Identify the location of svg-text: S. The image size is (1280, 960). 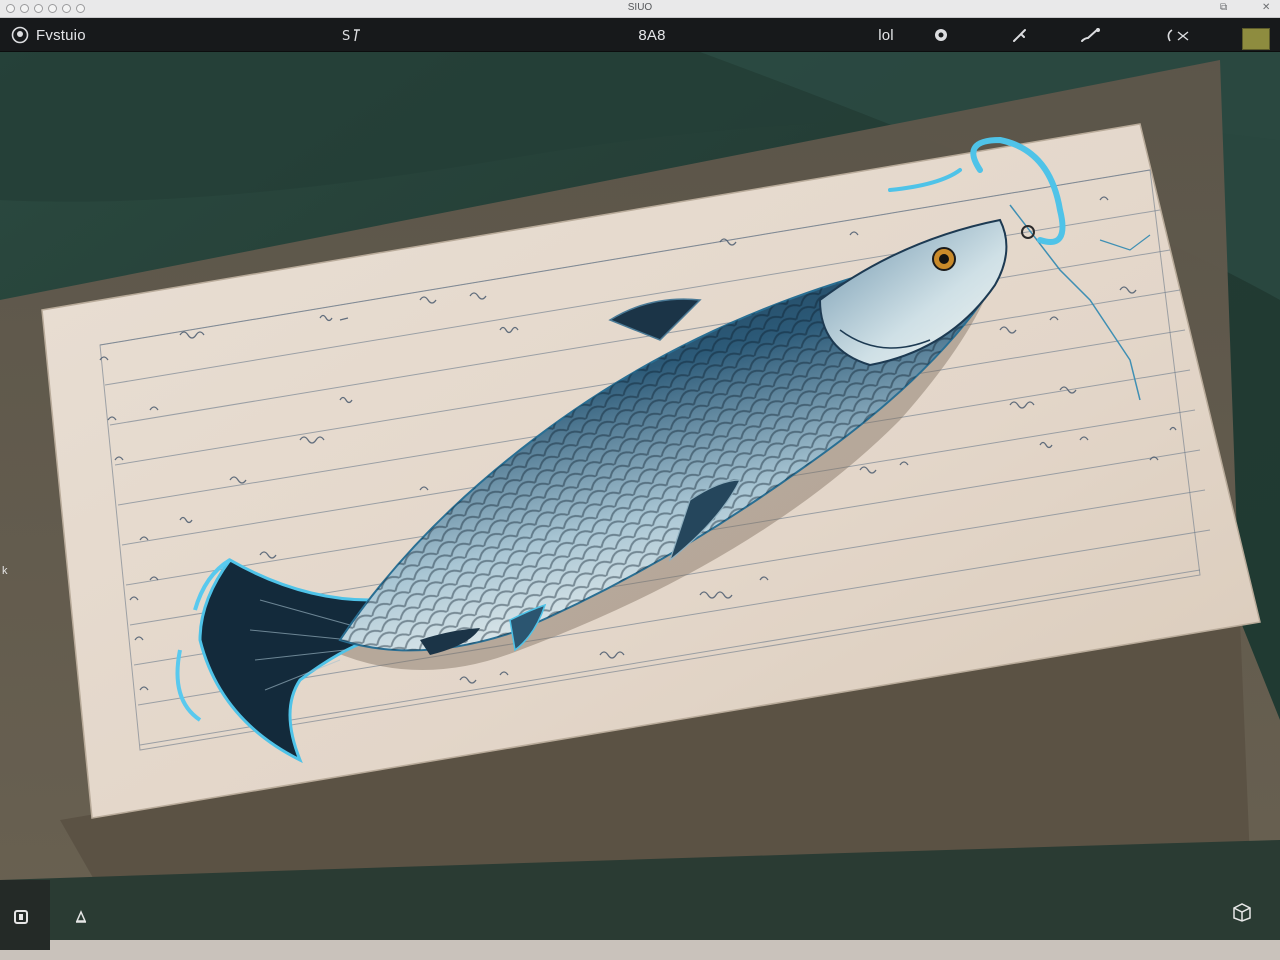
(346, 36).